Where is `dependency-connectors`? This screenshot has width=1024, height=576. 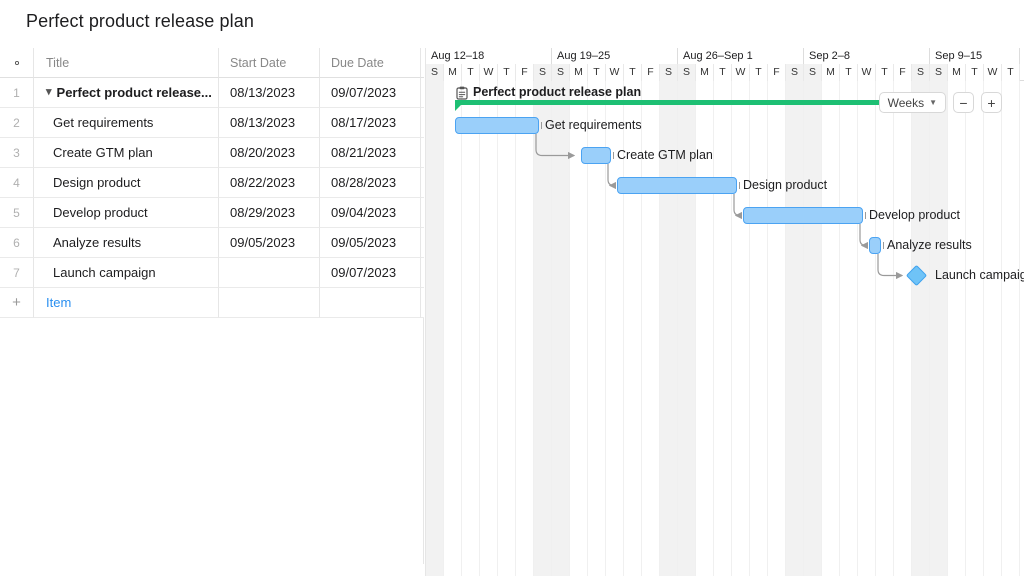 dependency-connectors is located at coordinates (719, 207).